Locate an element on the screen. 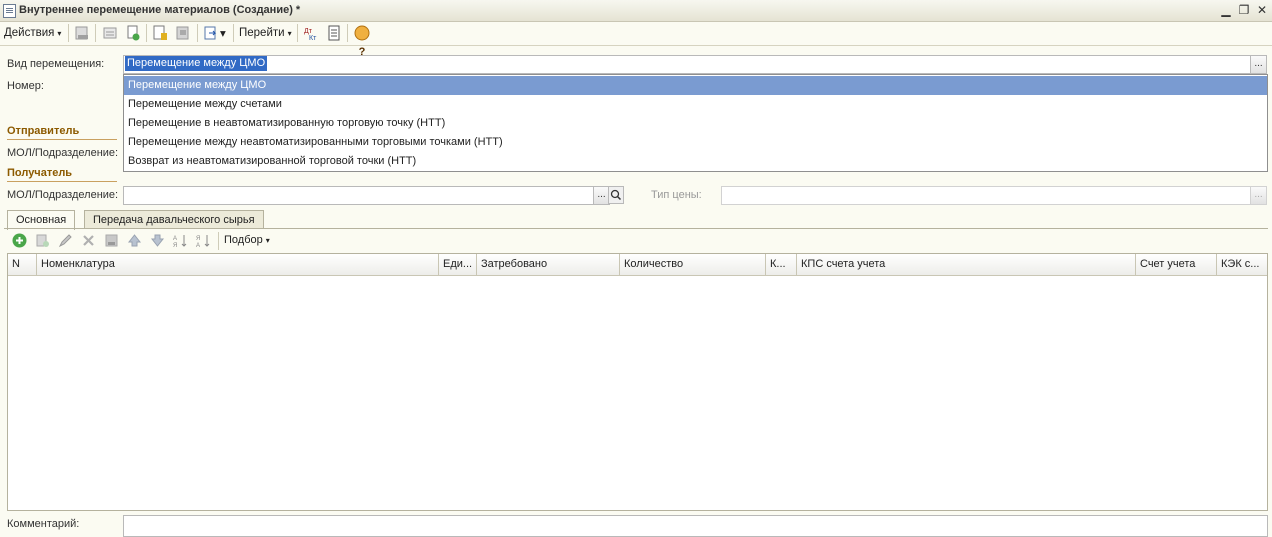 This screenshot has height=537, width=1272. tab-main: Основная is located at coordinates (41, 220).